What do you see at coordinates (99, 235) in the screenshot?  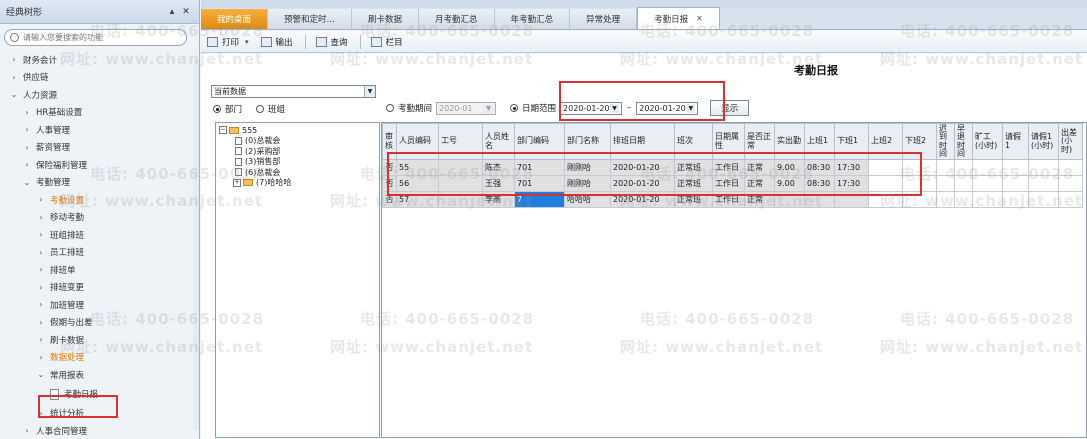 I see `nav-item: › 班组排班` at bounding box center [99, 235].